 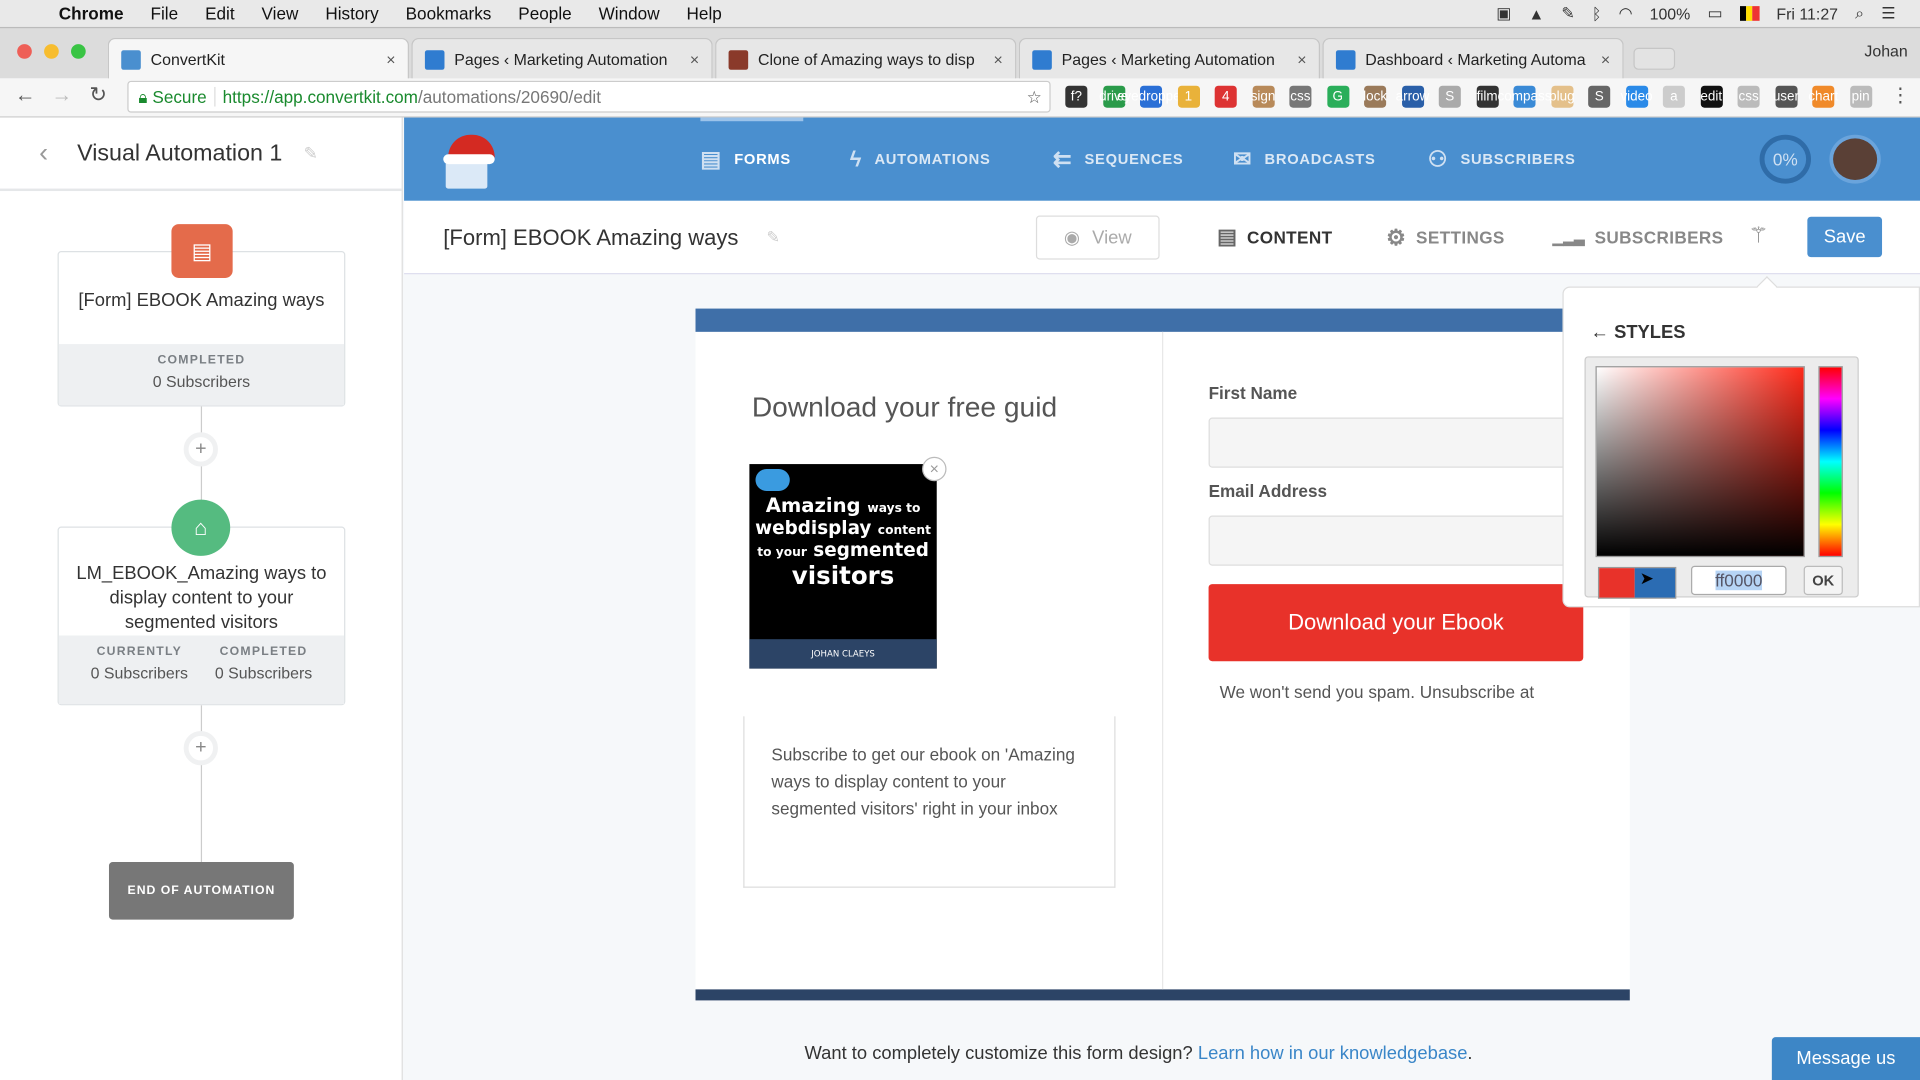 What do you see at coordinates (1473, 58) in the screenshot?
I see `browser-tab: Dashboard ‹ Marketing Automa ×` at bounding box center [1473, 58].